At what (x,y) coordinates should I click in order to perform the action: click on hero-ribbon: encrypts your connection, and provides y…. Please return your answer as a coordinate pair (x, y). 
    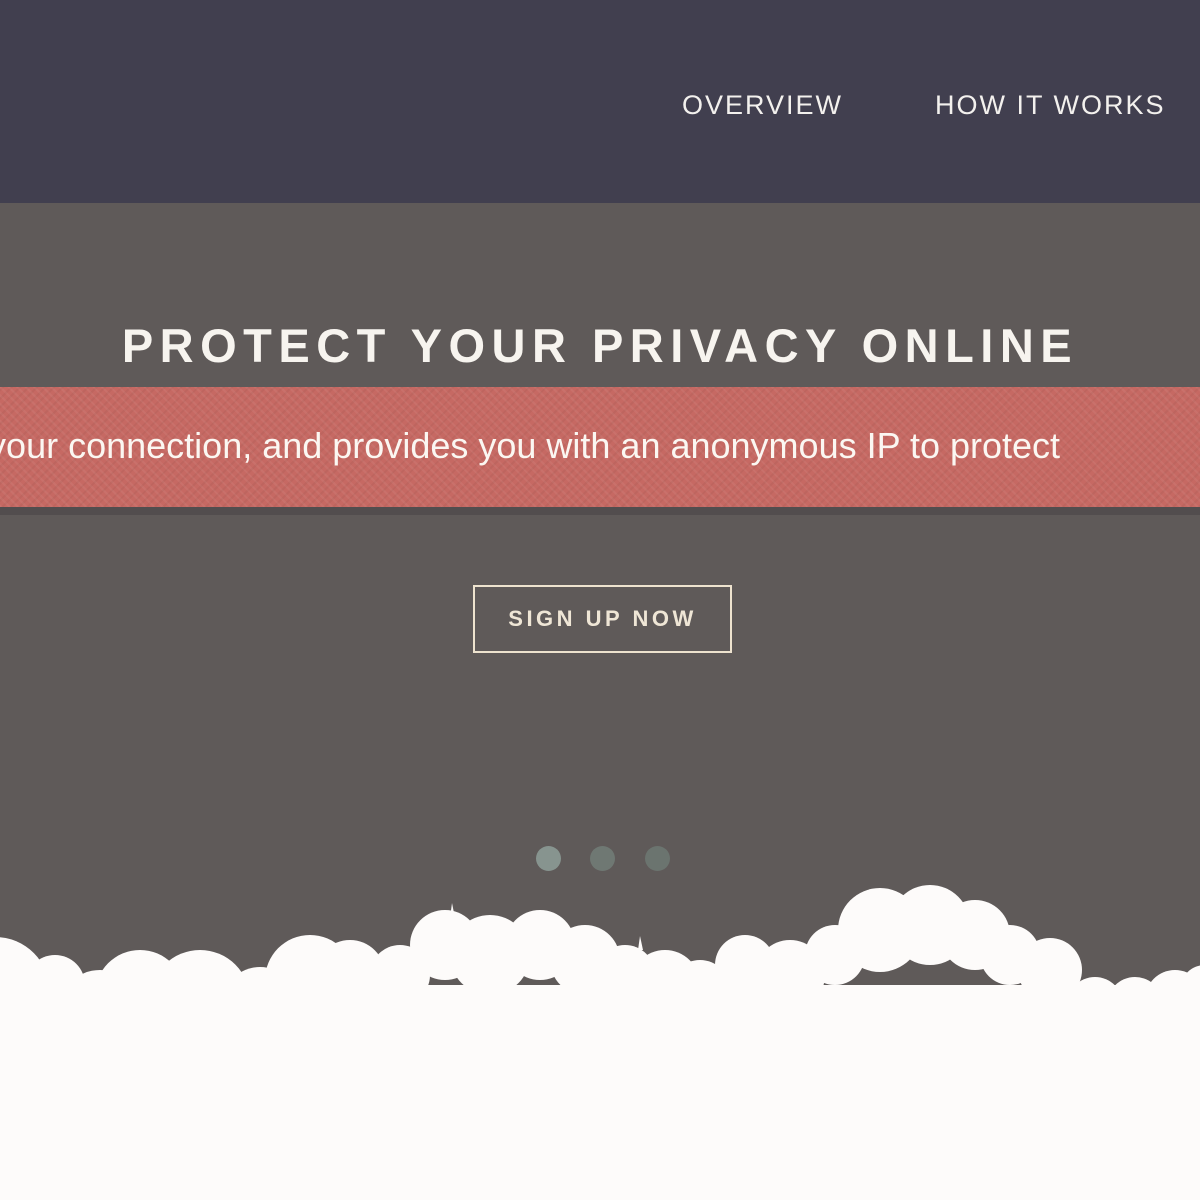
    Looking at the image, I should click on (600, 447).